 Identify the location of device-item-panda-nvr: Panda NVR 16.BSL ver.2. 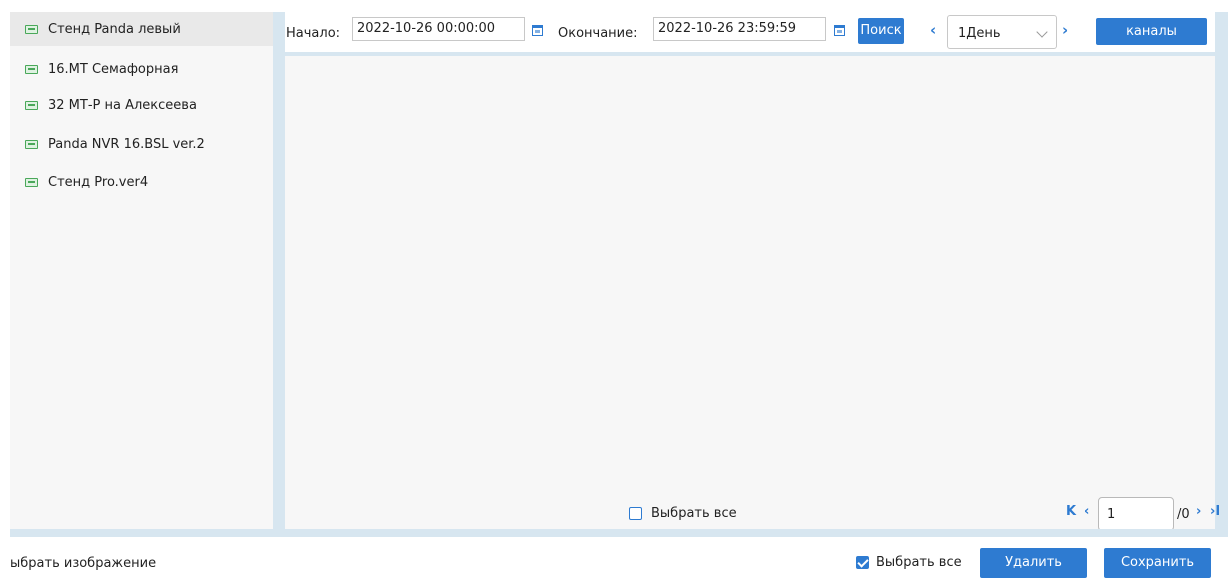
(141, 144).